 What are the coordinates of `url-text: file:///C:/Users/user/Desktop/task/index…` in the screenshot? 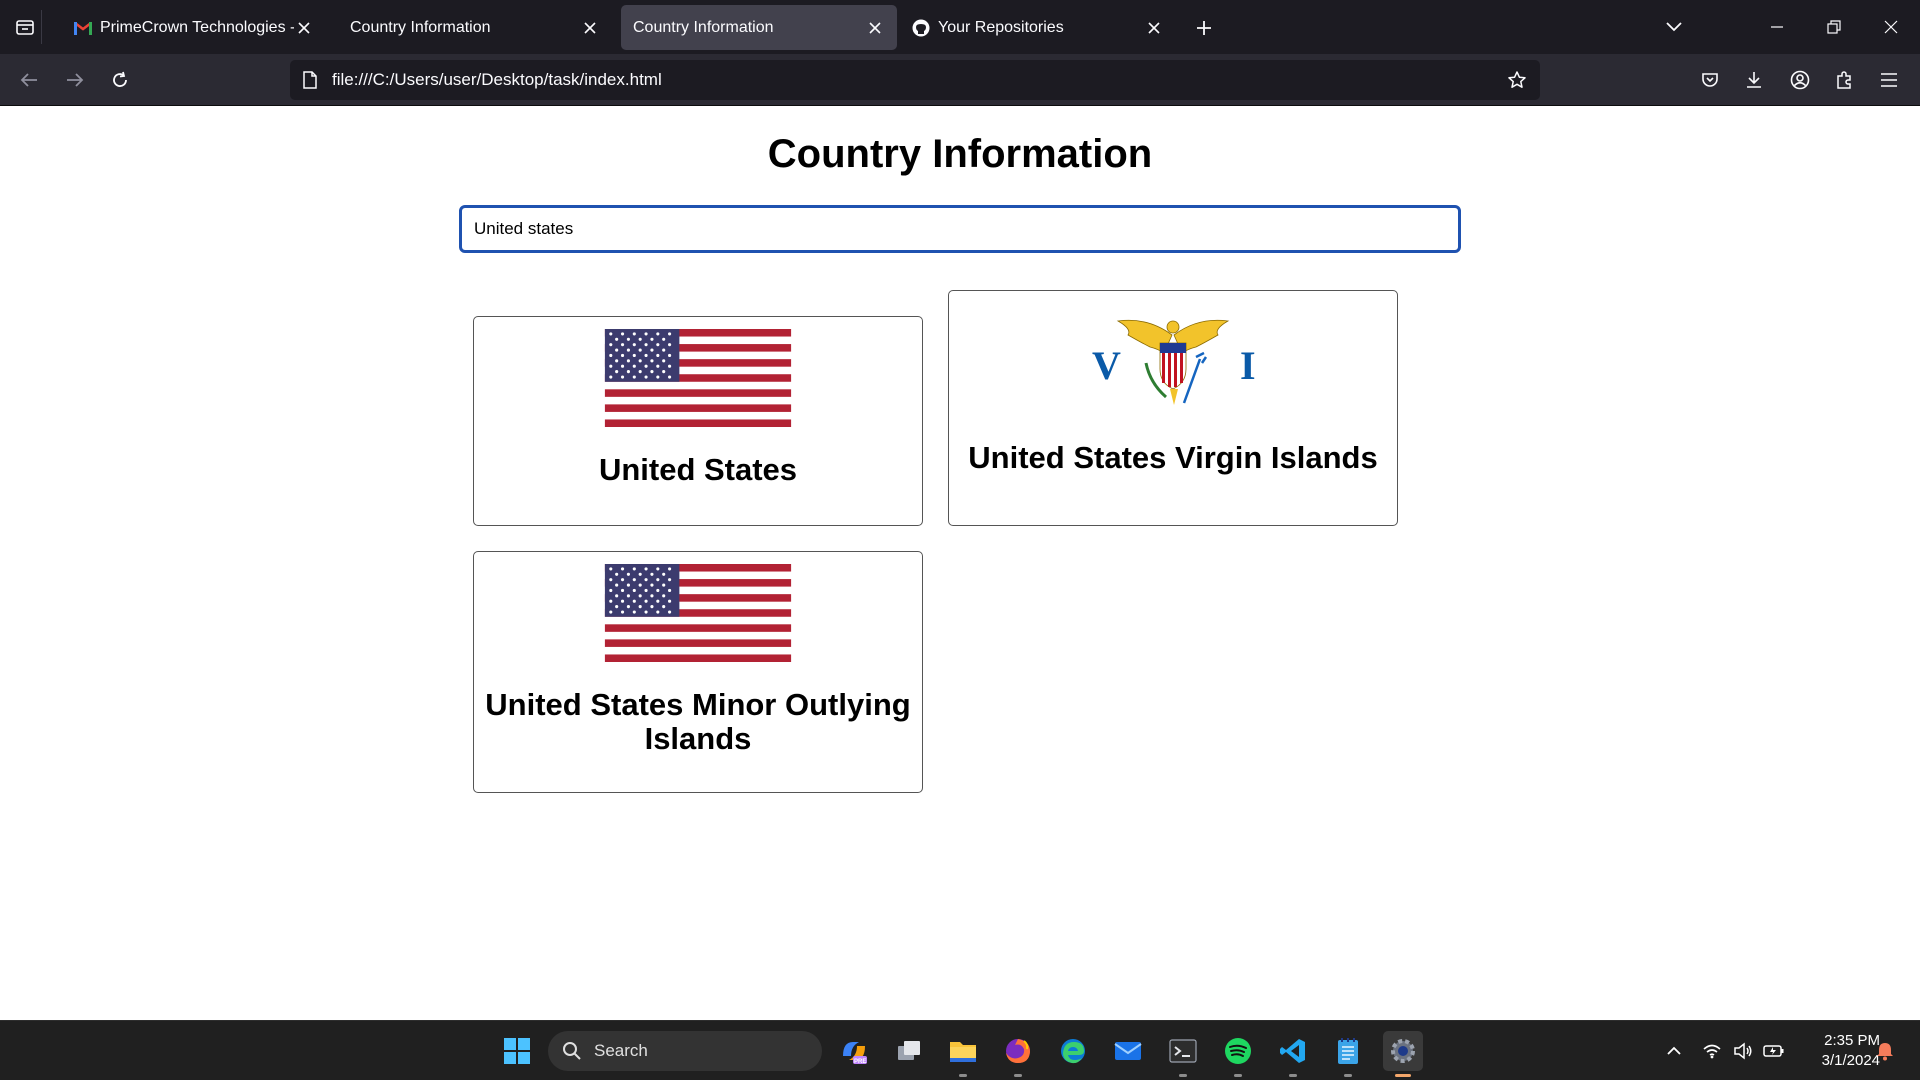 It's located at (917, 80).